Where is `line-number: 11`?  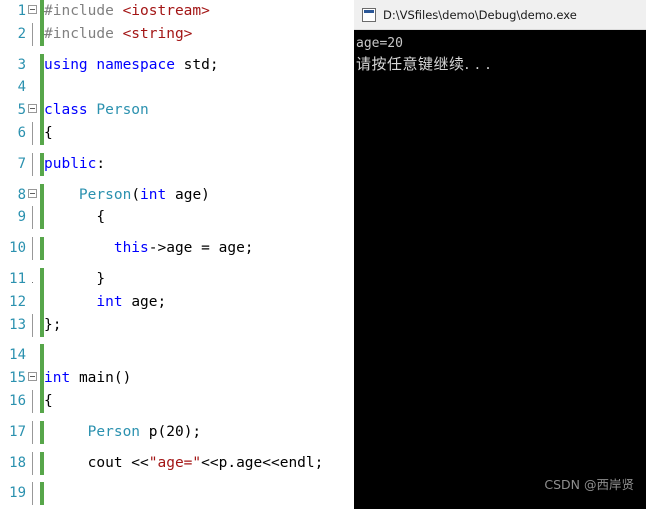
line-number: 11 is located at coordinates (17, 278).